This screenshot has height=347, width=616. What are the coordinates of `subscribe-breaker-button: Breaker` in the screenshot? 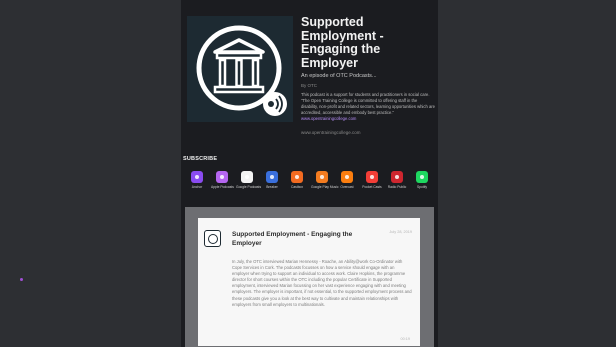 It's located at (272, 180).